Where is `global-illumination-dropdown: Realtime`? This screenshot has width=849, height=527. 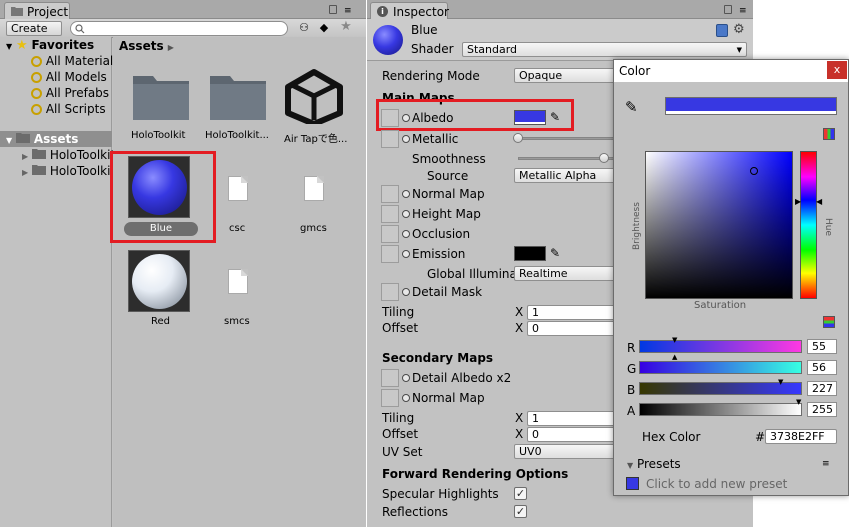
global-illumination-dropdown: Realtime is located at coordinates (565, 273).